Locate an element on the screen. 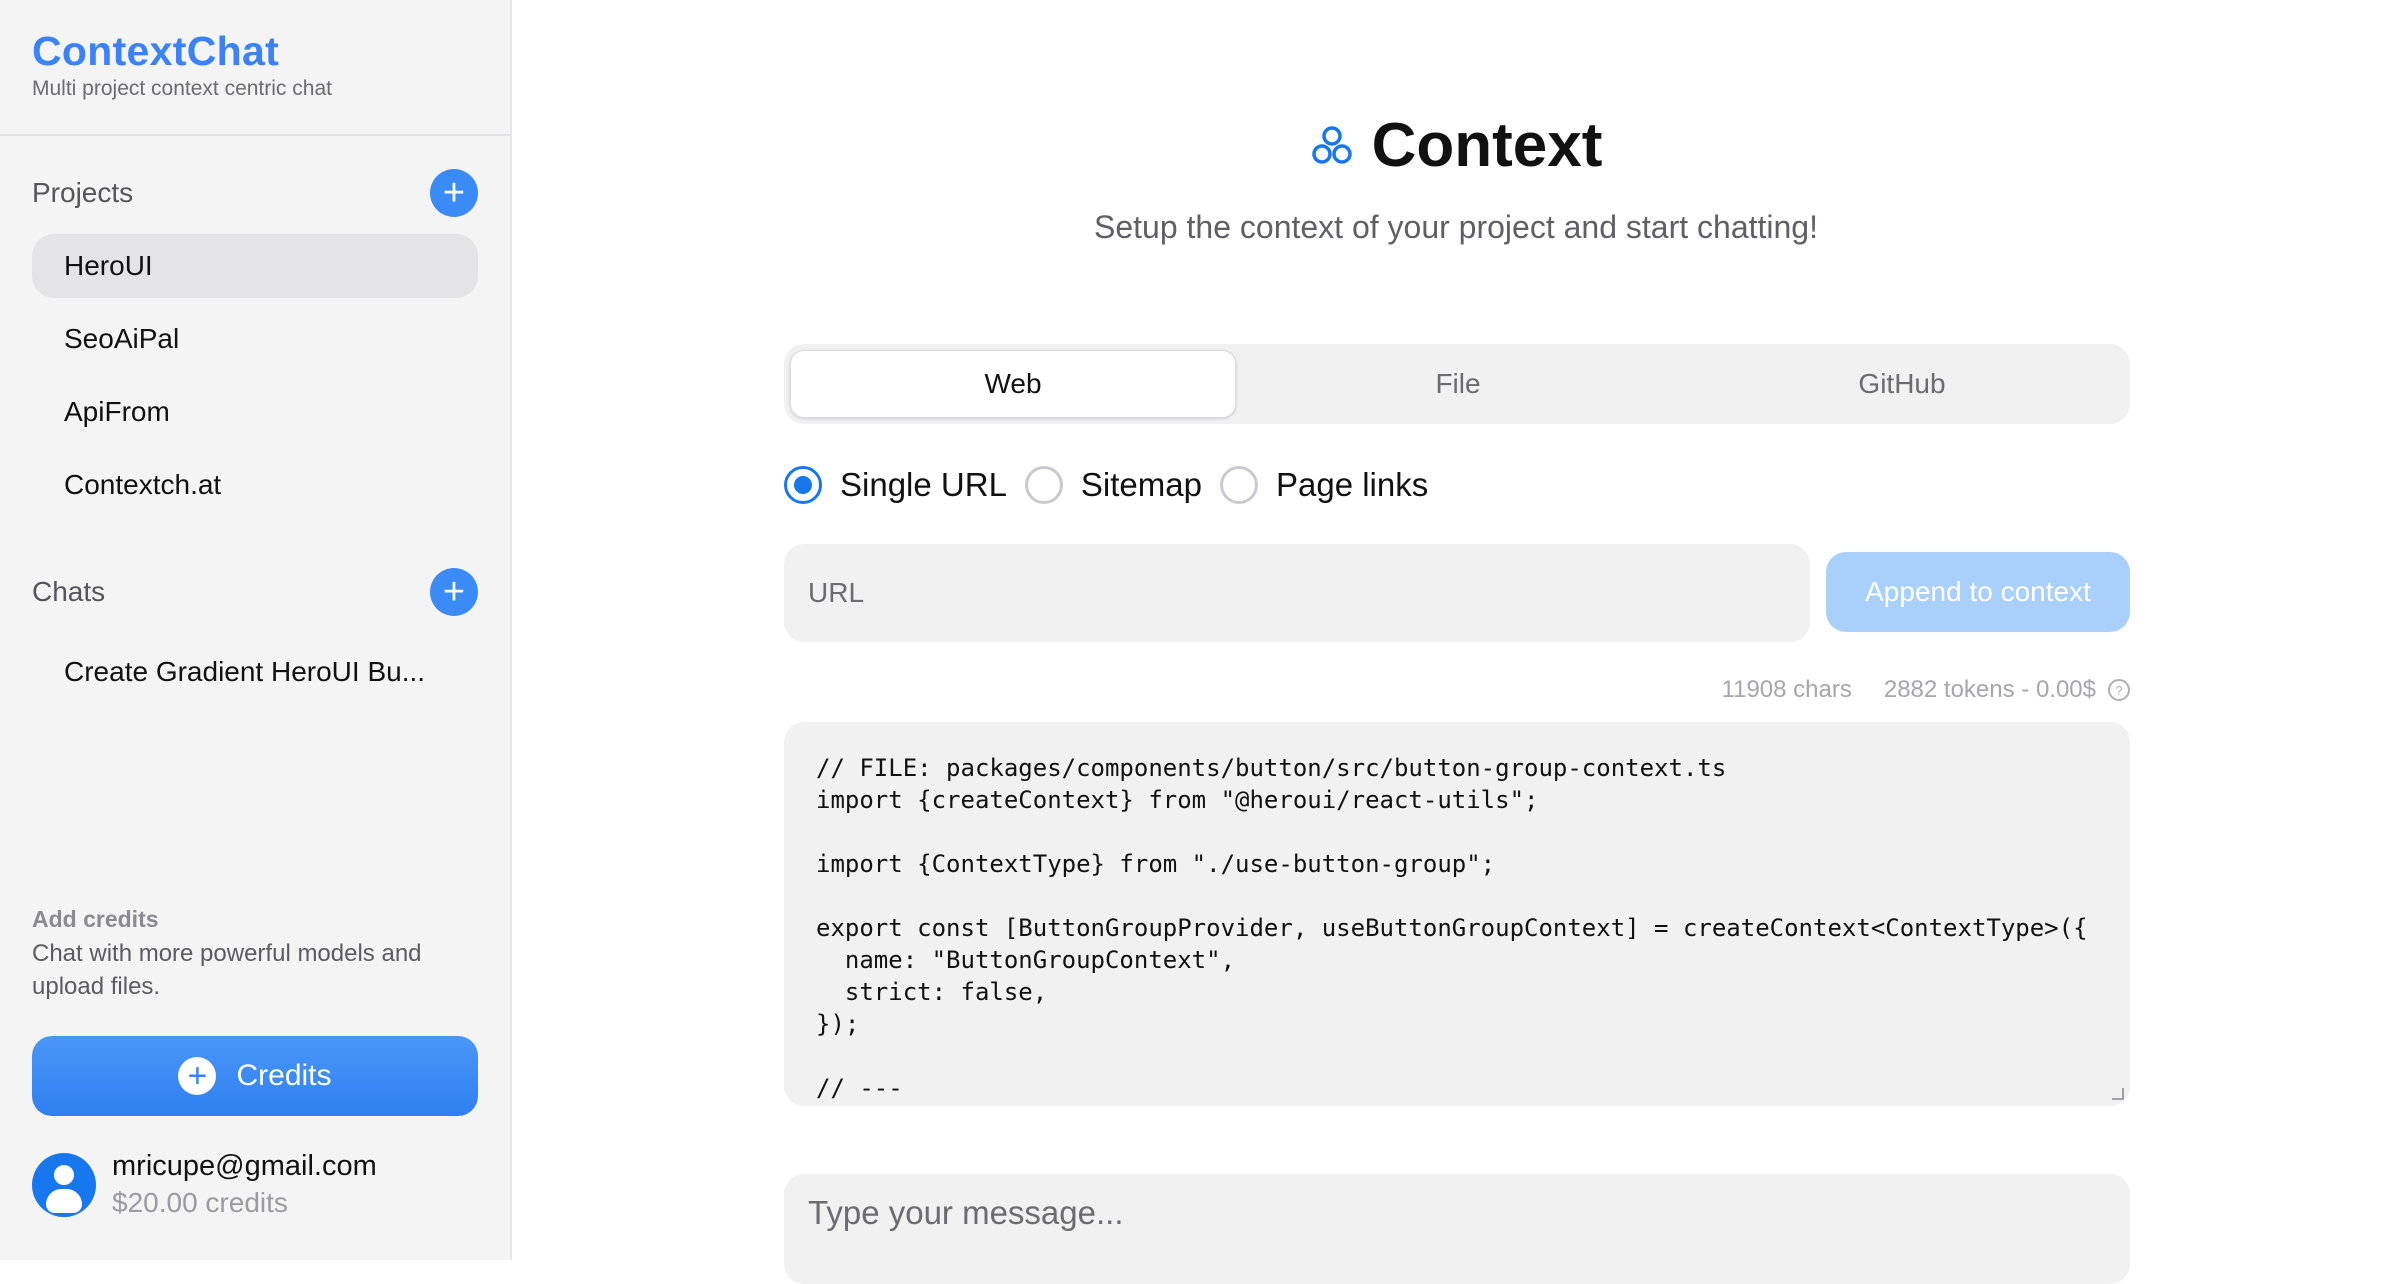 The width and height of the screenshot is (2400, 1284). project-item-heroui: HeroUI is located at coordinates (255, 266).